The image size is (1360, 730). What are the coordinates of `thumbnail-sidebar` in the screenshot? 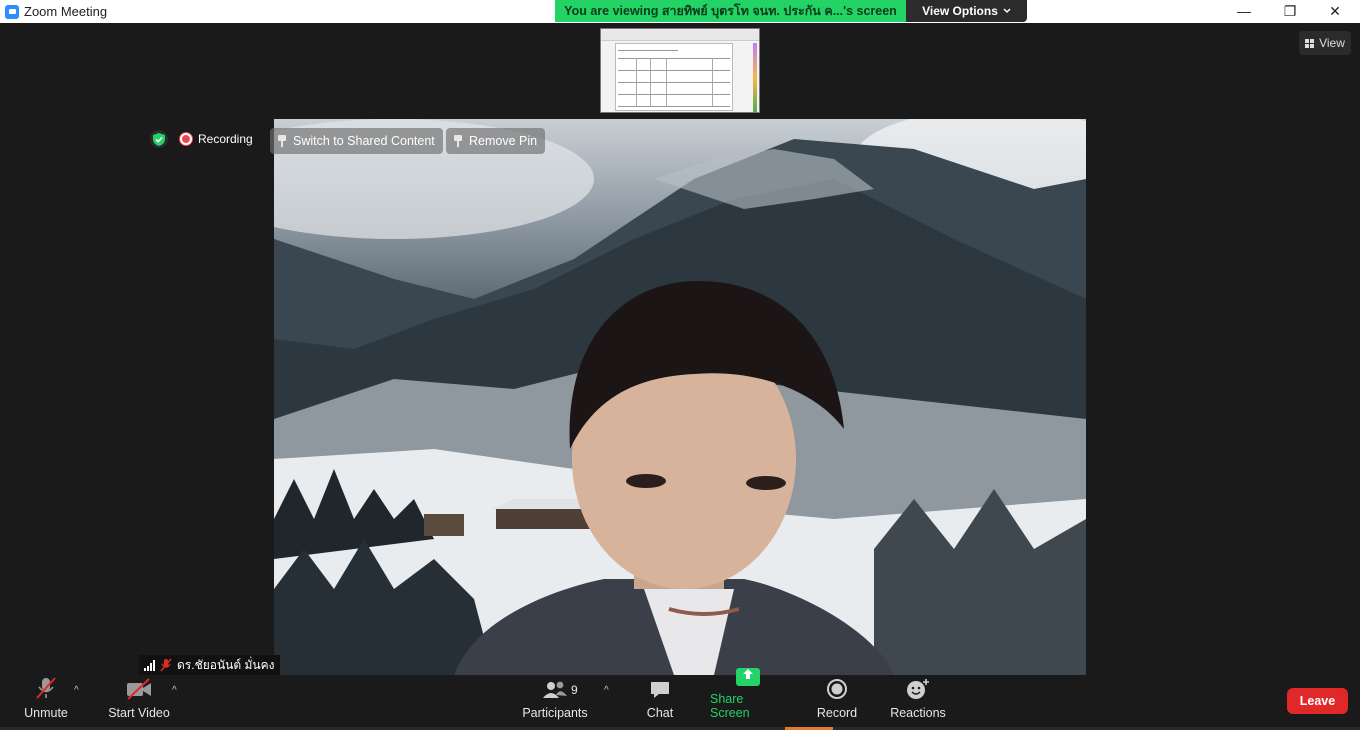 It's located at (755, 77).